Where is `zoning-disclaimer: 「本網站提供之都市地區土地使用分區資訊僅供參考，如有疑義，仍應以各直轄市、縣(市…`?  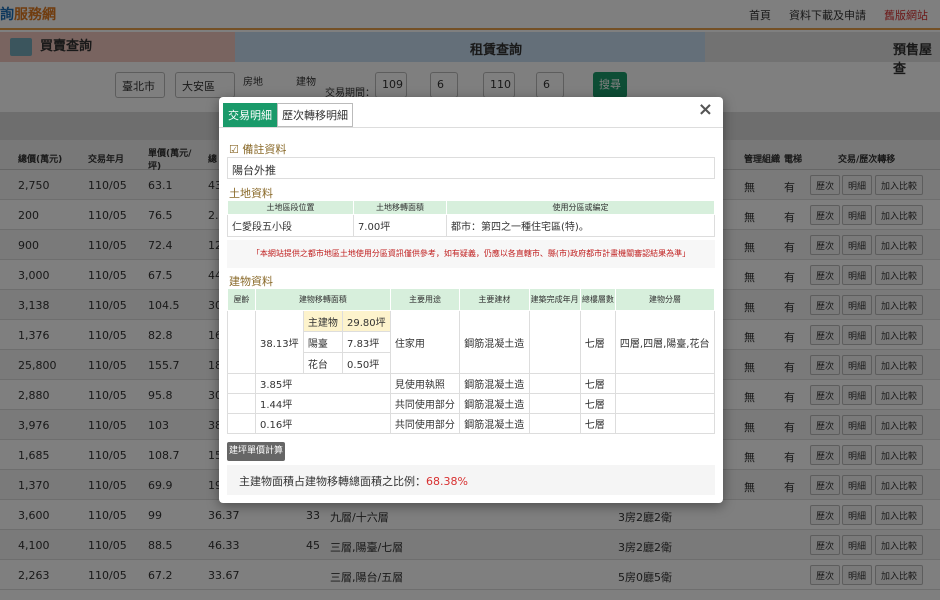
zoning-disclaimer: 「本網站提供之都市地區土地使用分區資訊僅供參考，如有疑義，仍應以各直轄市、縣(市… is located at coordinates (471, 254).